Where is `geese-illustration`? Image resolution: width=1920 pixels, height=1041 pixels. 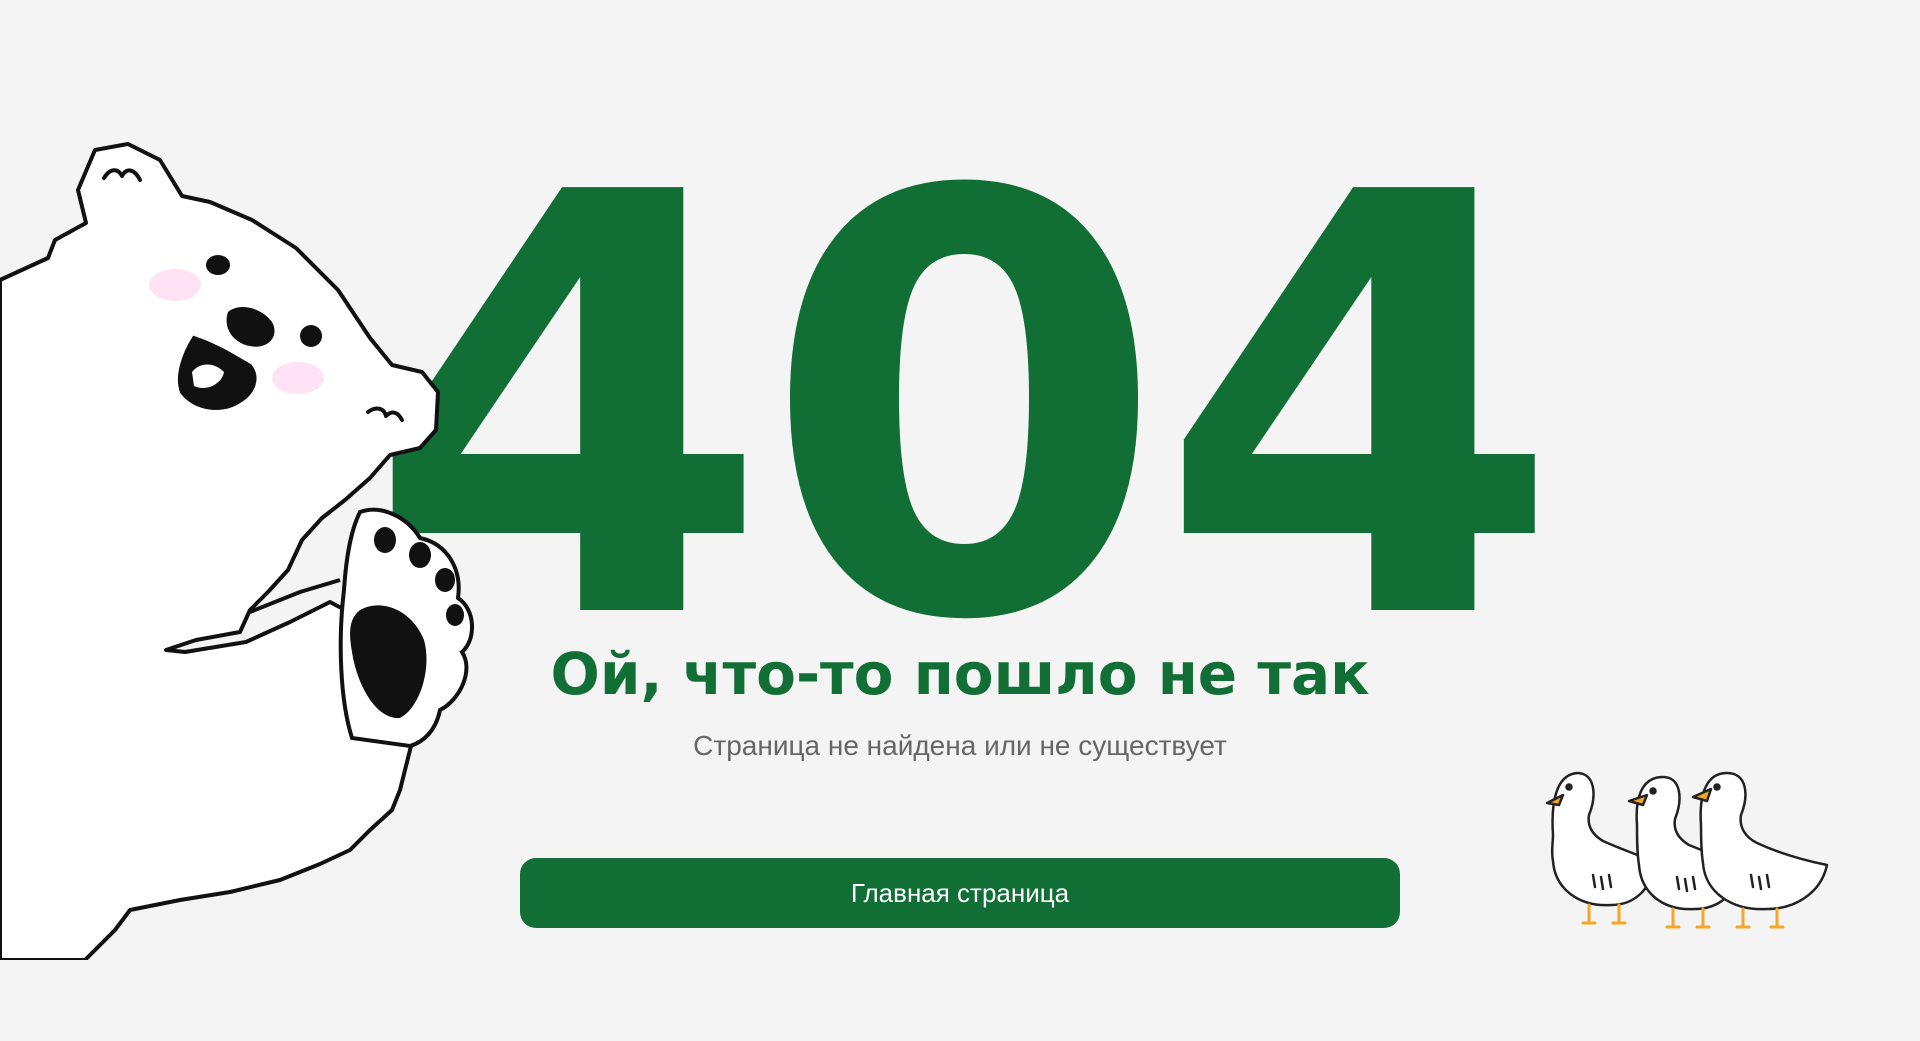
geese-illustration is located at coordinates (1687, 850).